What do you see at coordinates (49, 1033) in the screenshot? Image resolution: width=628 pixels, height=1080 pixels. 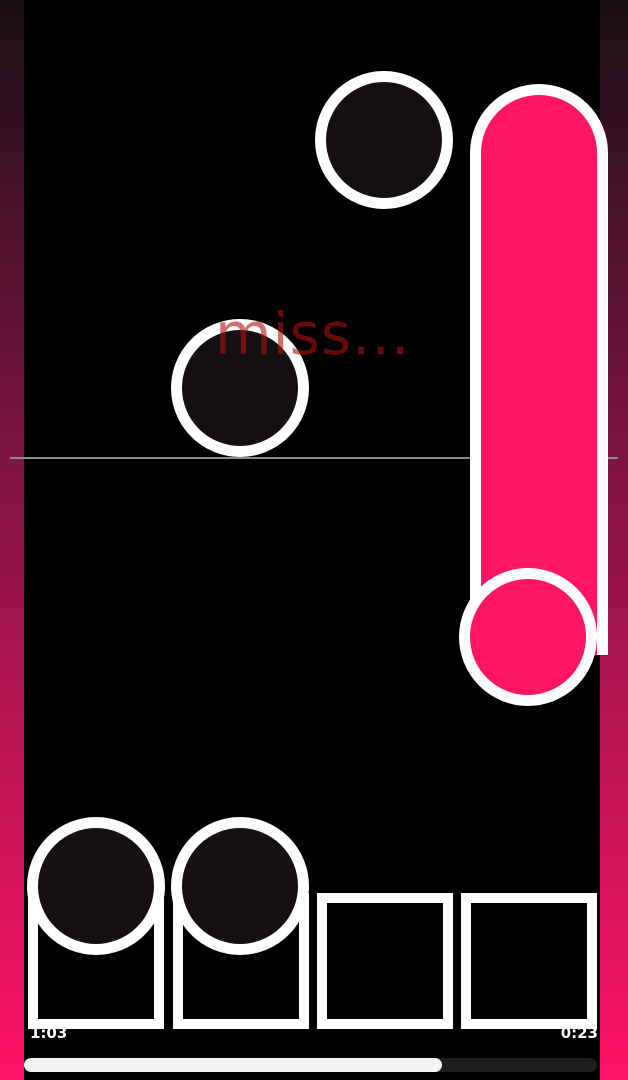 I see `elapsed-time: 1:03` at bounding box center [49, 1033].